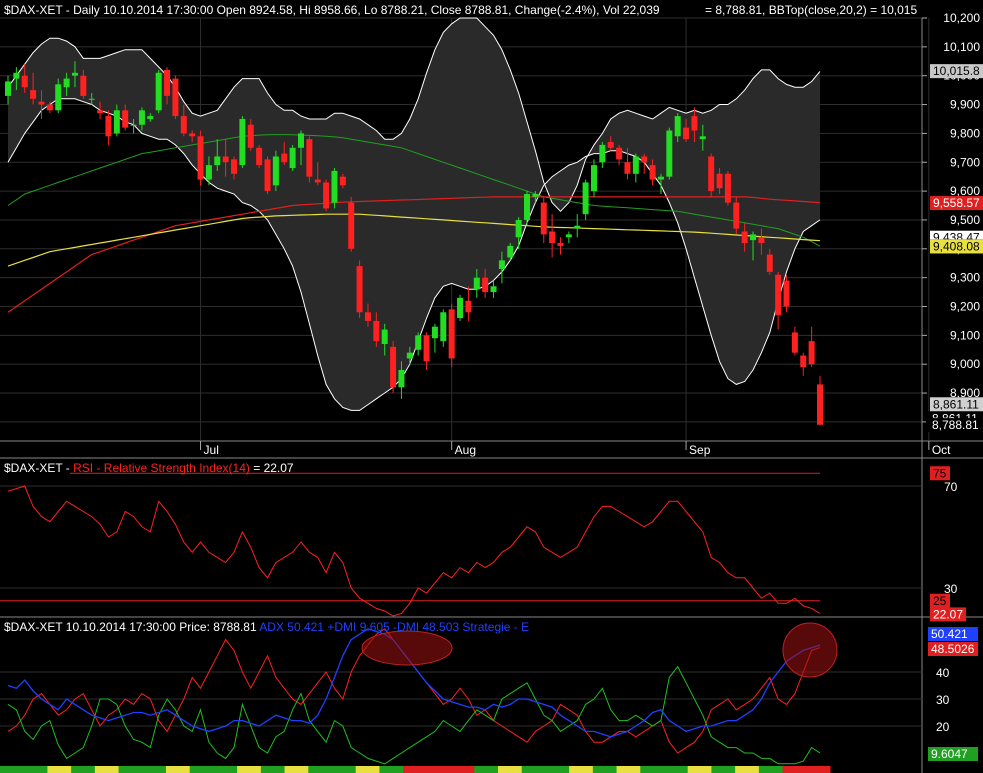  What do you see at coordinates (965, 105) in the screenshot?
I see `y-tick-label: 9,900` at bounding box center [965, 105].